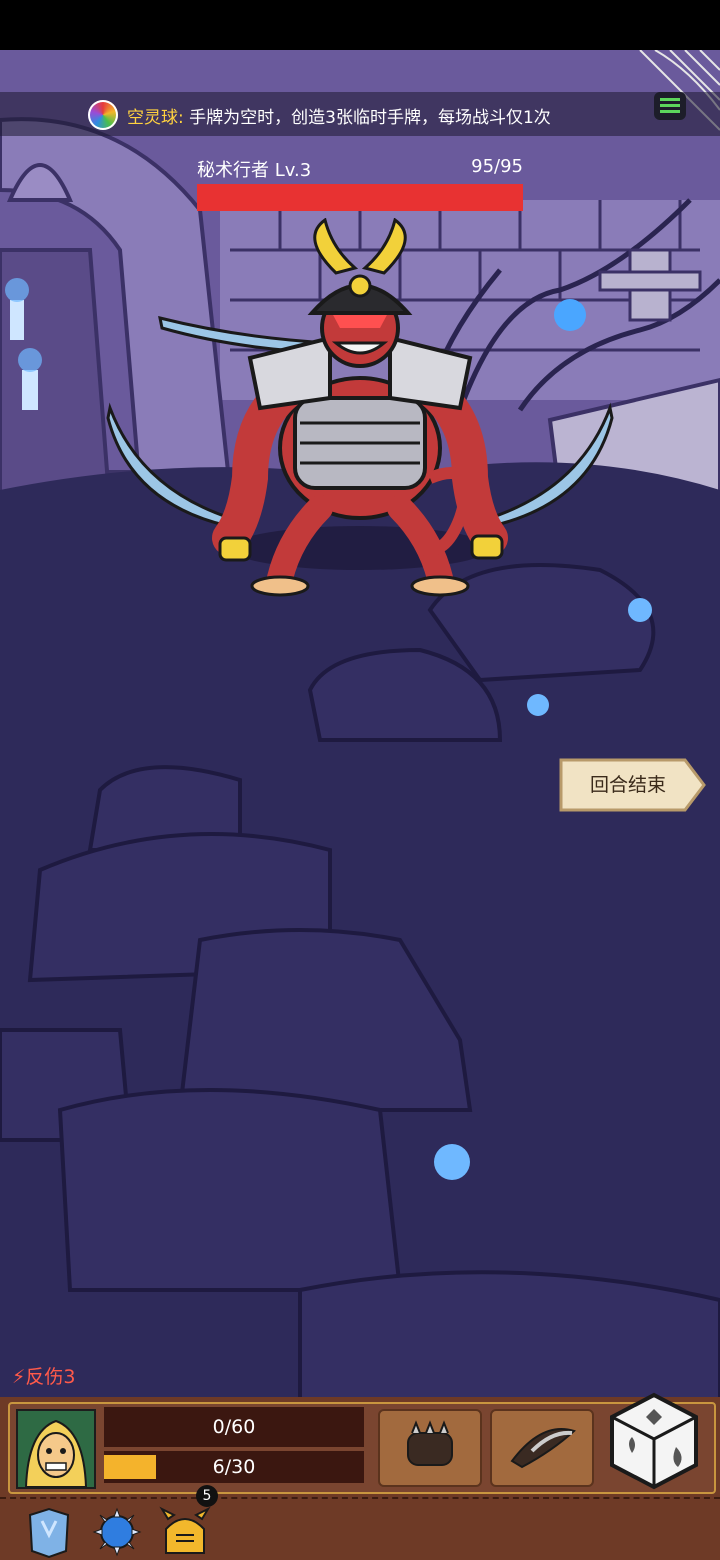  What do you see at coordinates (670, 106) in the screenshot?
I see `menu-icon` at bounding box center [670, 106].